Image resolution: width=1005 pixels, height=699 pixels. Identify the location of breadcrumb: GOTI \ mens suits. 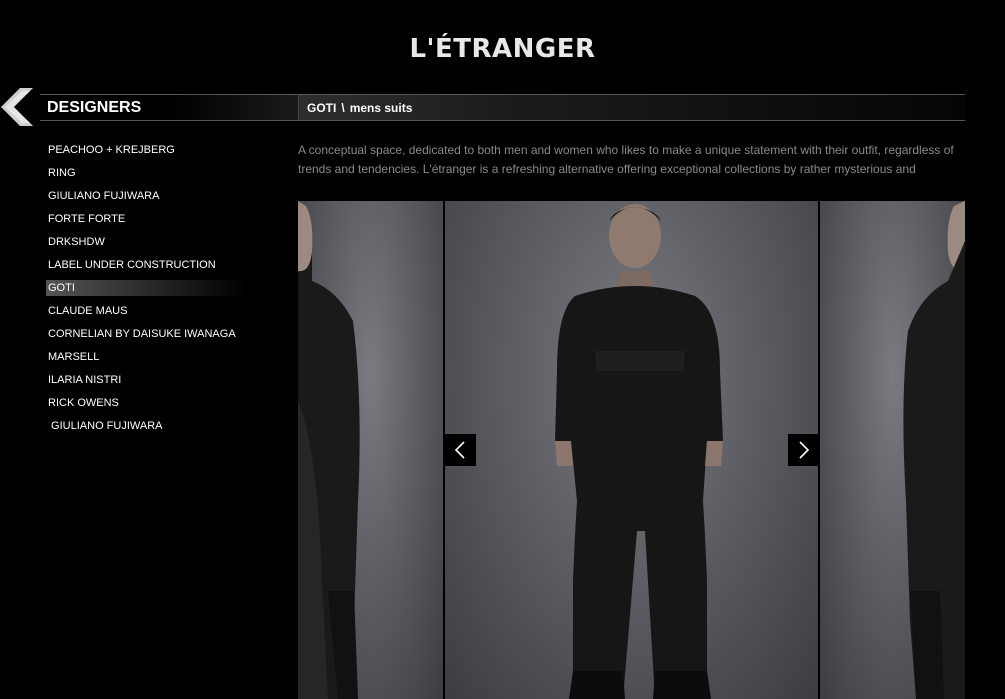
(359, 108).